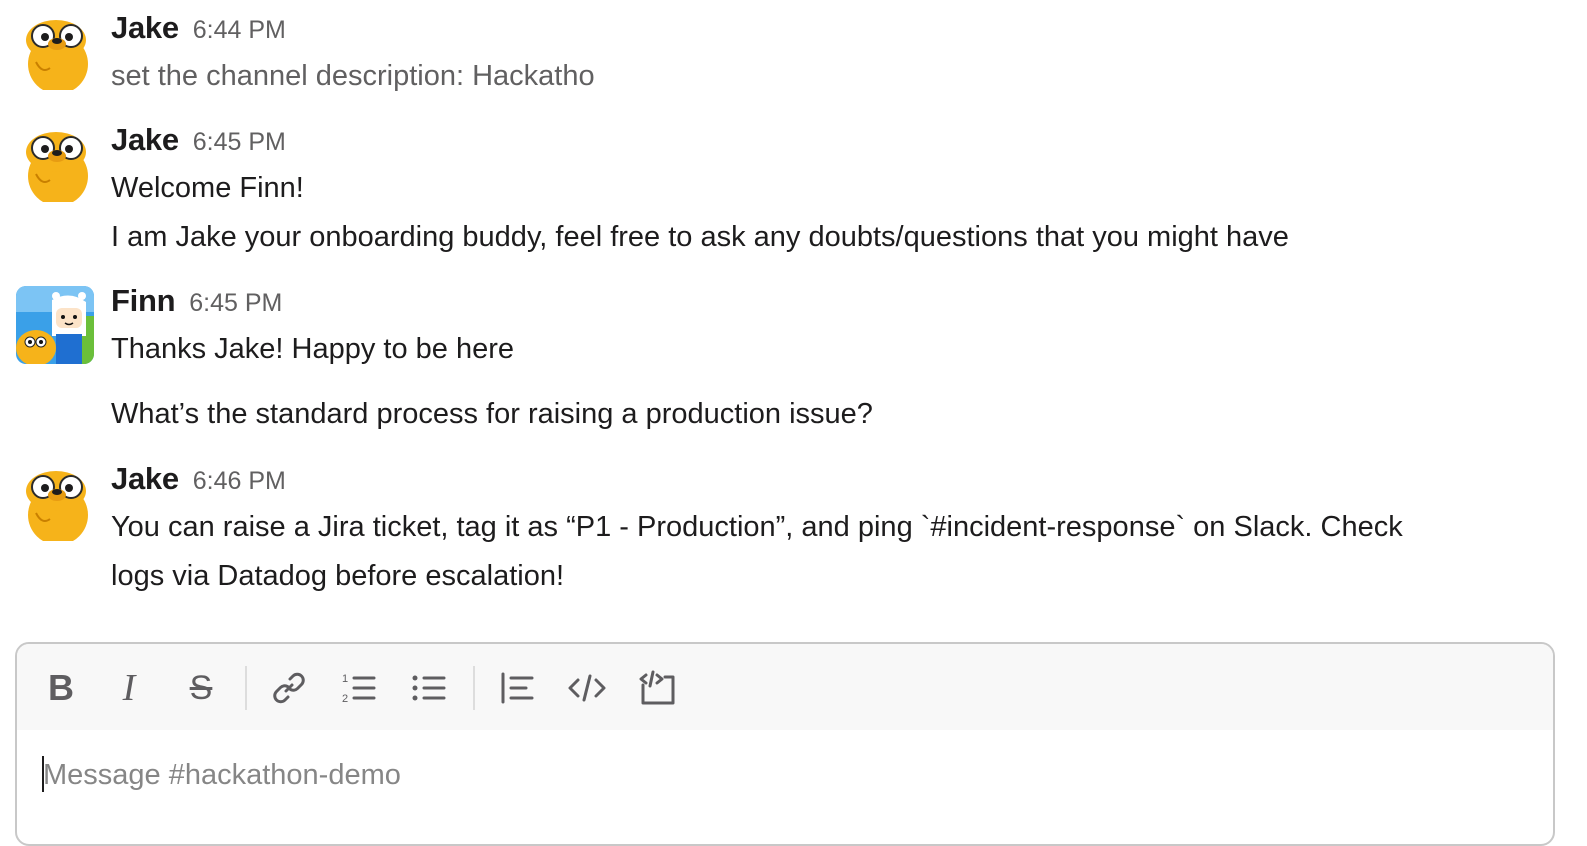 The height and width of the screenshot is (846, 1587). I want to click on svg-text: 1, so click(345, 679).